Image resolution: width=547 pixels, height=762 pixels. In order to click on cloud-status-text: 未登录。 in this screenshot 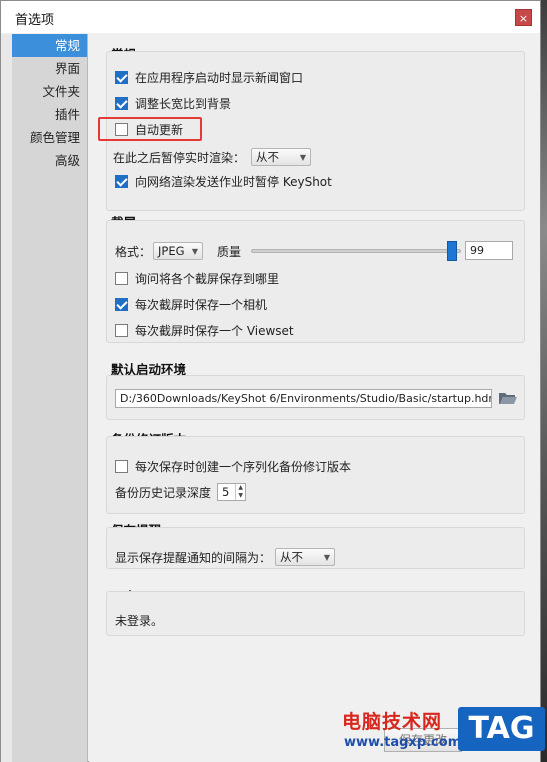, I will do `click(139, 621)`.